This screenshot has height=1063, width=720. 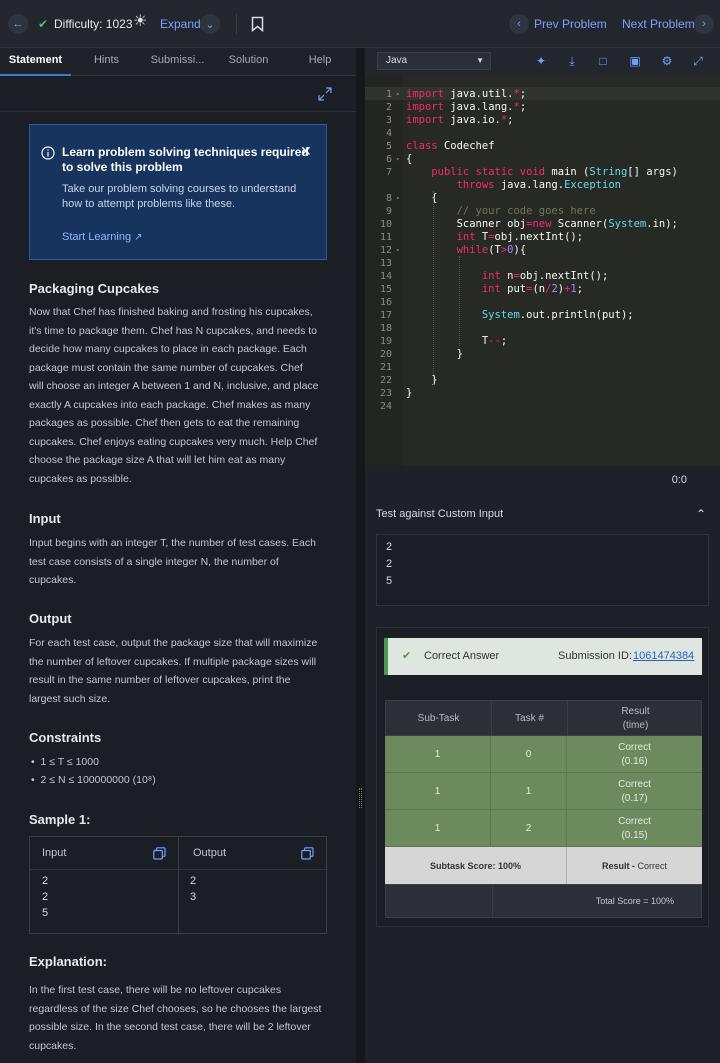 I want to click on gear-icon: ⚙, so click(x=667, y=61).